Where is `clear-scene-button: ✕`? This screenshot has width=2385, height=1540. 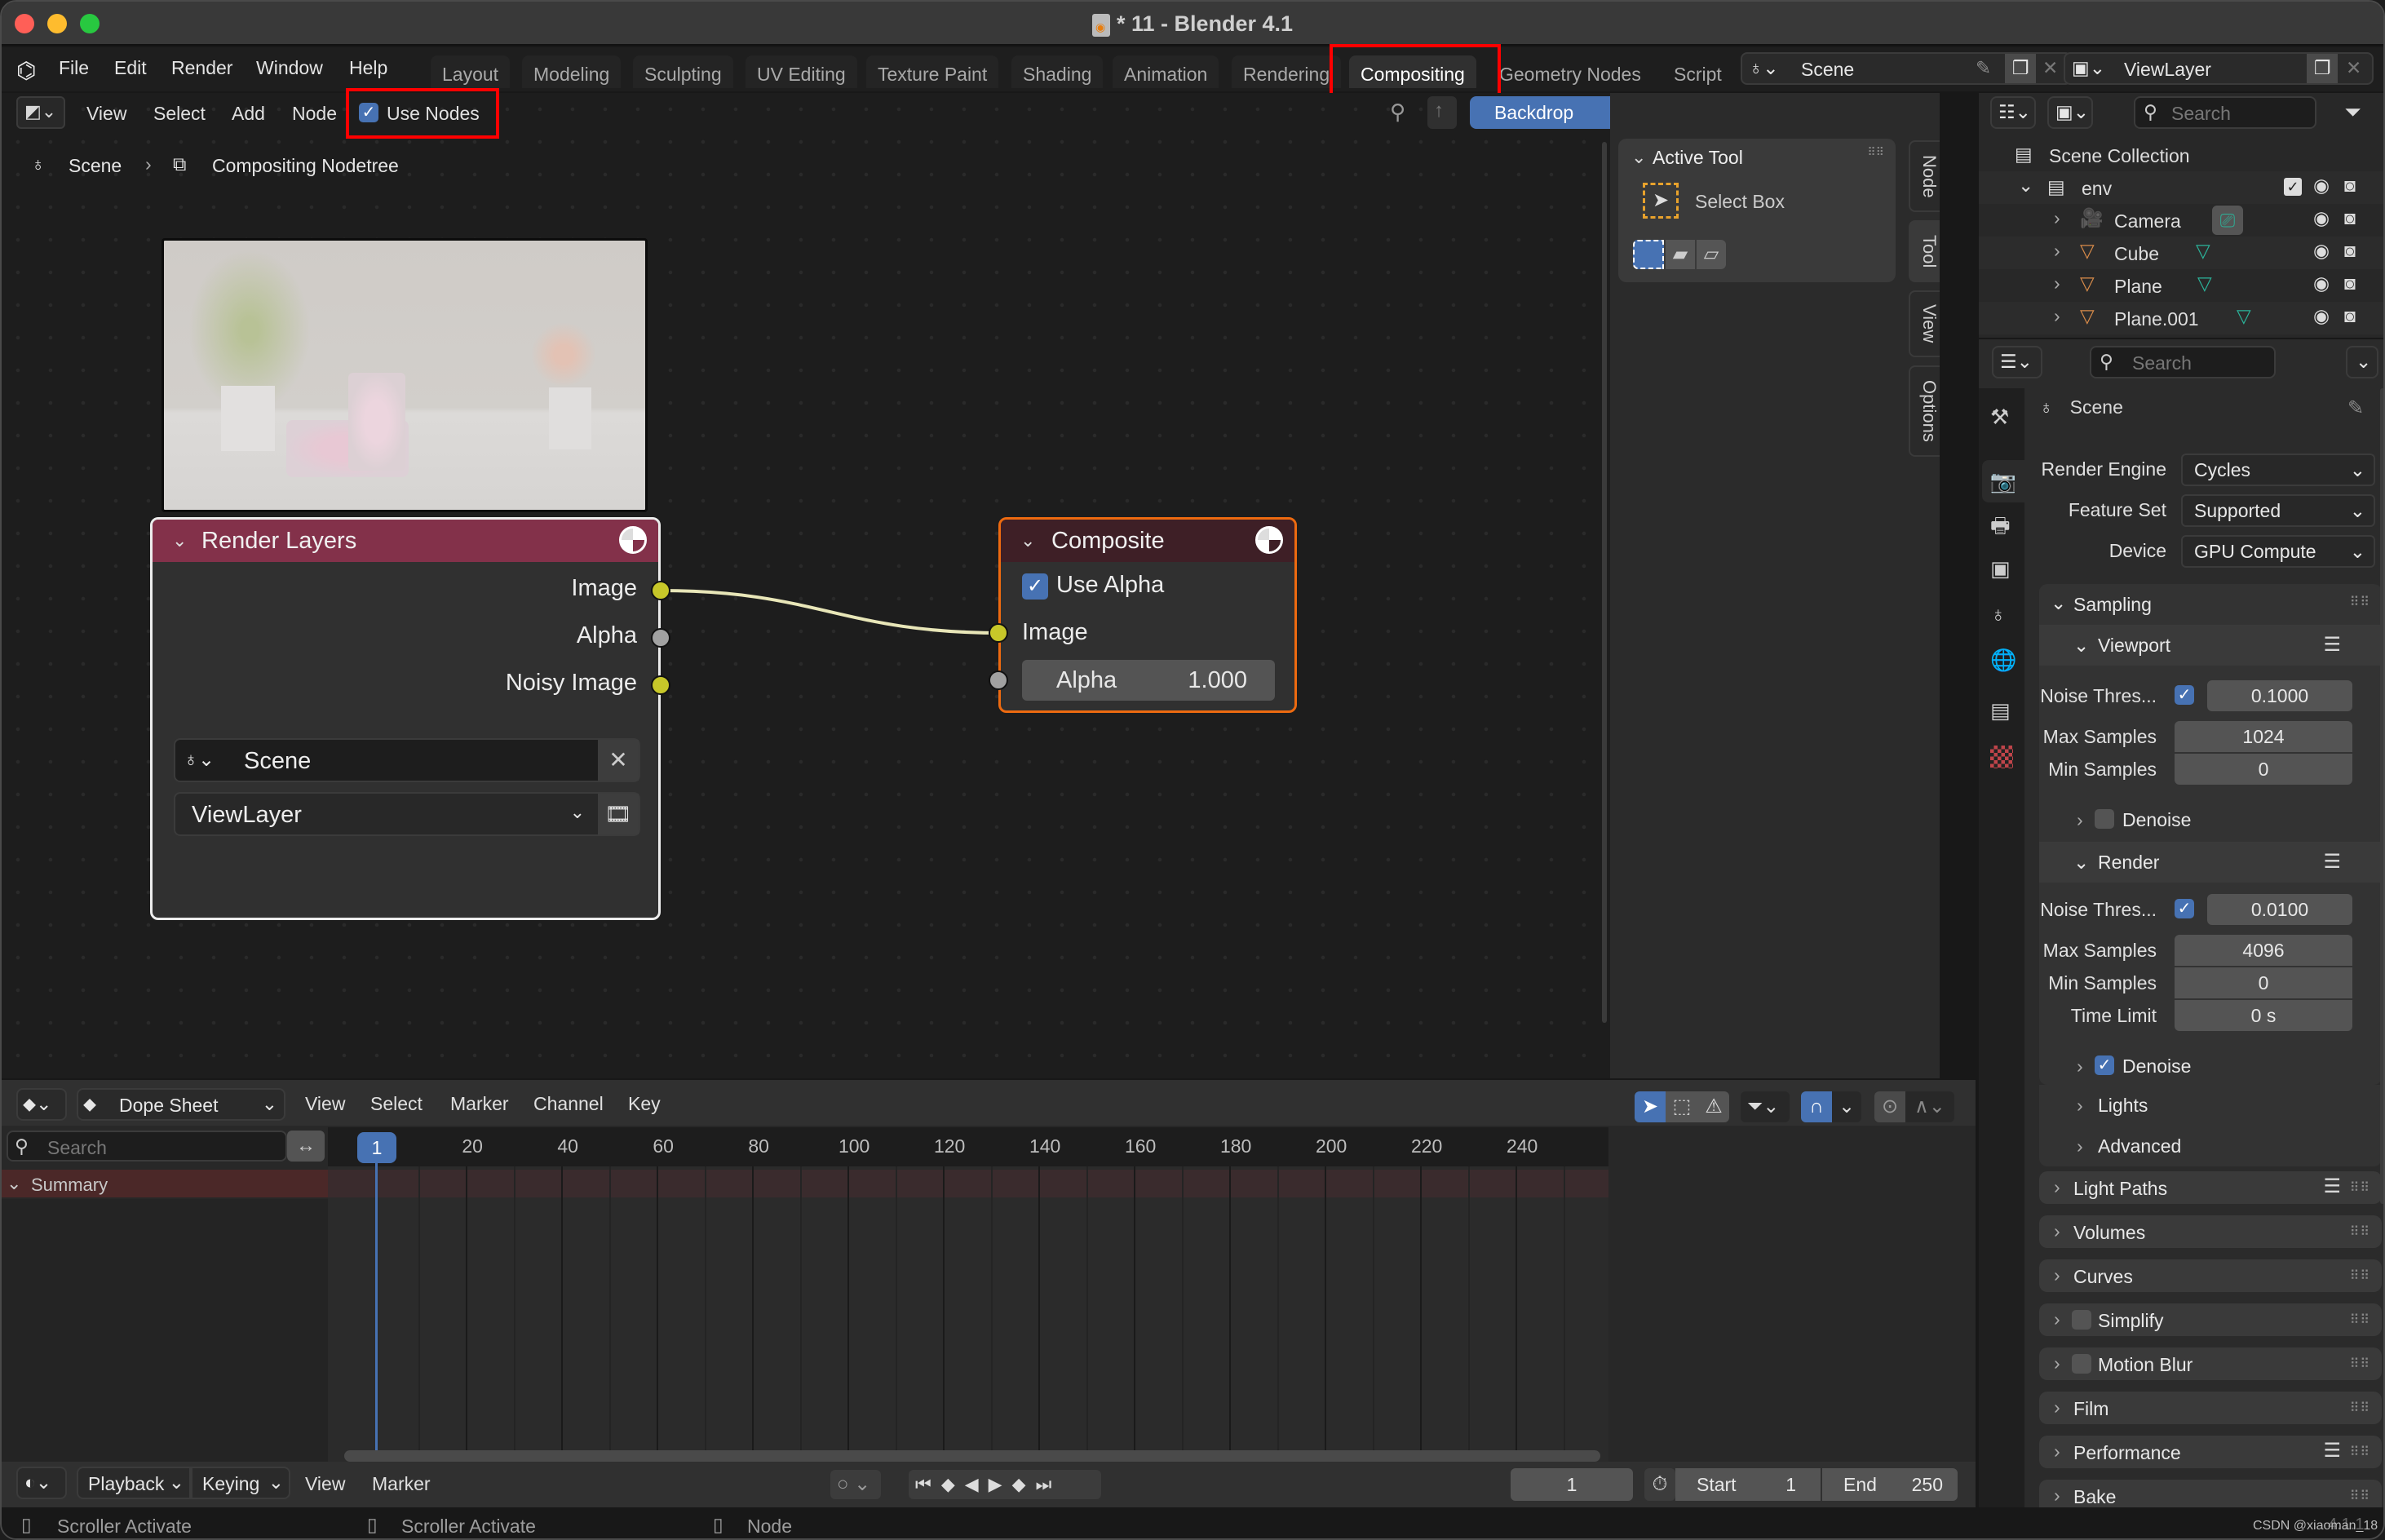
clear-scene-button: ✕ is located at coordinates (618, 760).